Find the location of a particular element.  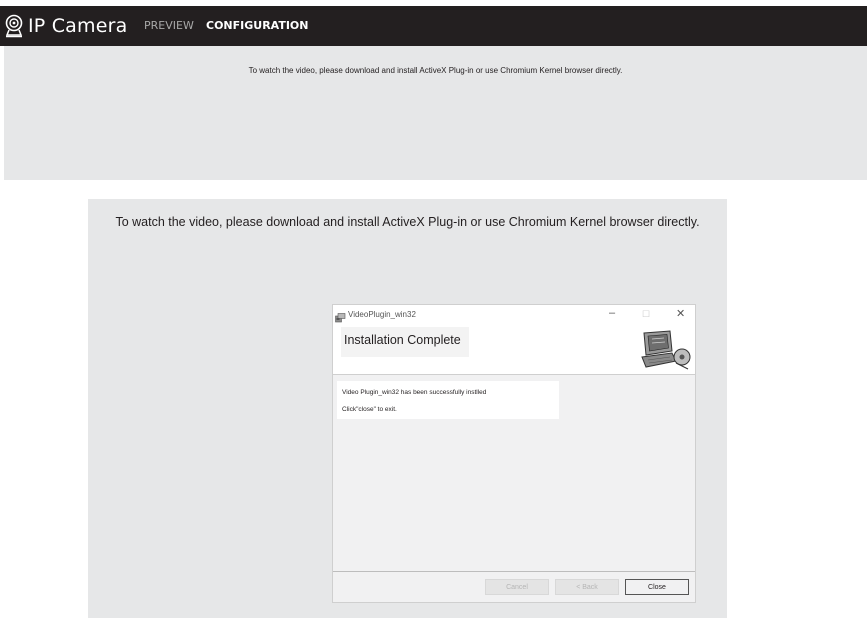

top-nav-bar: IP Camera PREVIEW CONFIGURATION is located at coordinates (433, 26).